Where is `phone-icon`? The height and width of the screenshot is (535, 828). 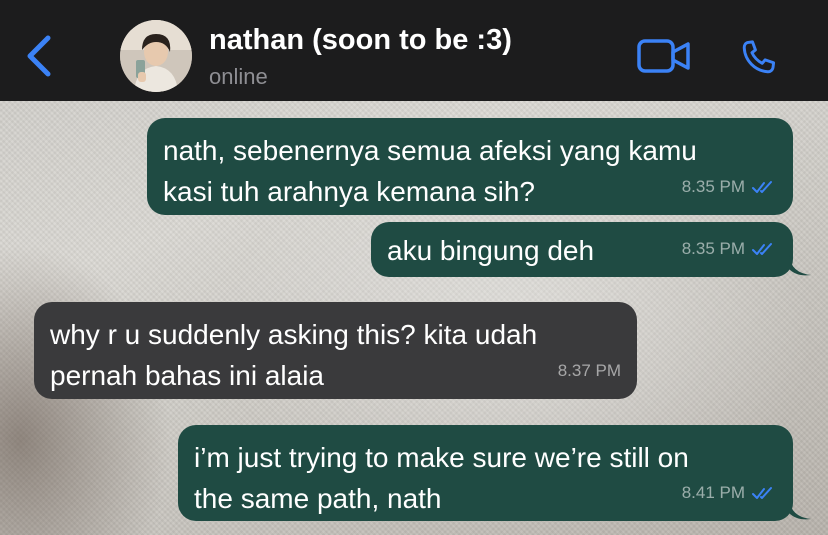
phone-icon is located at coordinates (759, 57).